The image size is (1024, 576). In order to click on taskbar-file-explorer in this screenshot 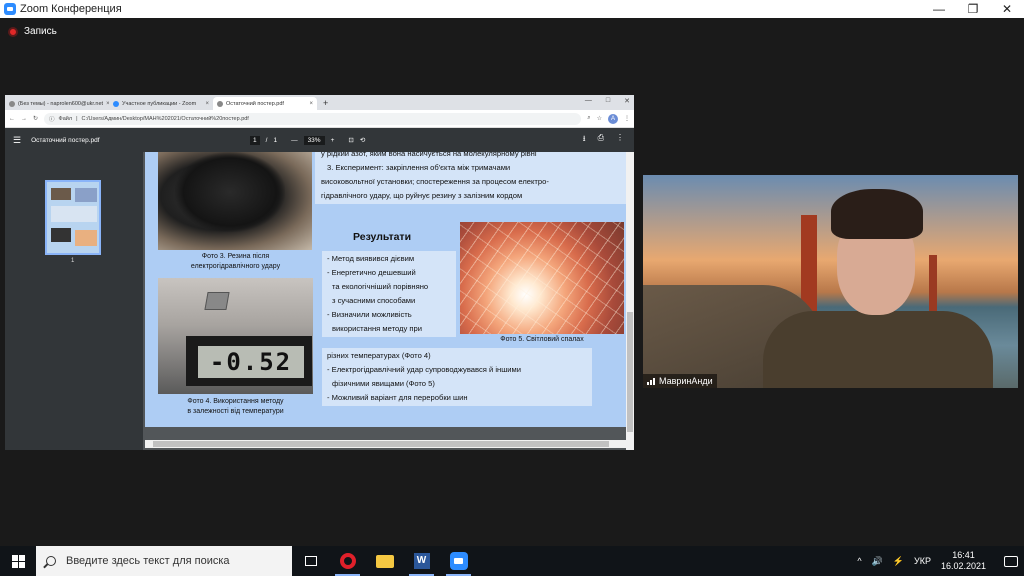, I will do `click(384, 561)`.